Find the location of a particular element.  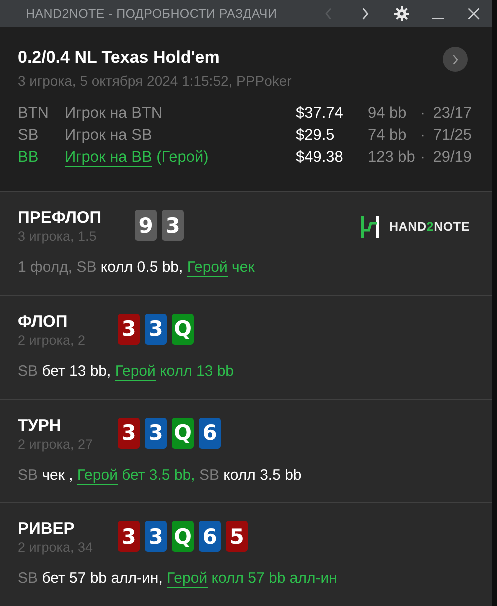

player-stats: 29/19 is located at coordinates (452, 158).